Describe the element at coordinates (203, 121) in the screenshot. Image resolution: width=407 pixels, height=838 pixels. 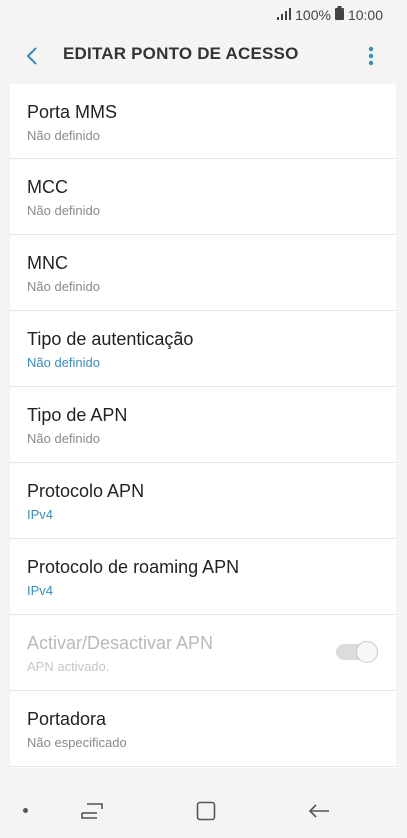
I see `list-item-porta-mms: Porta MMS Não definido` at that location.